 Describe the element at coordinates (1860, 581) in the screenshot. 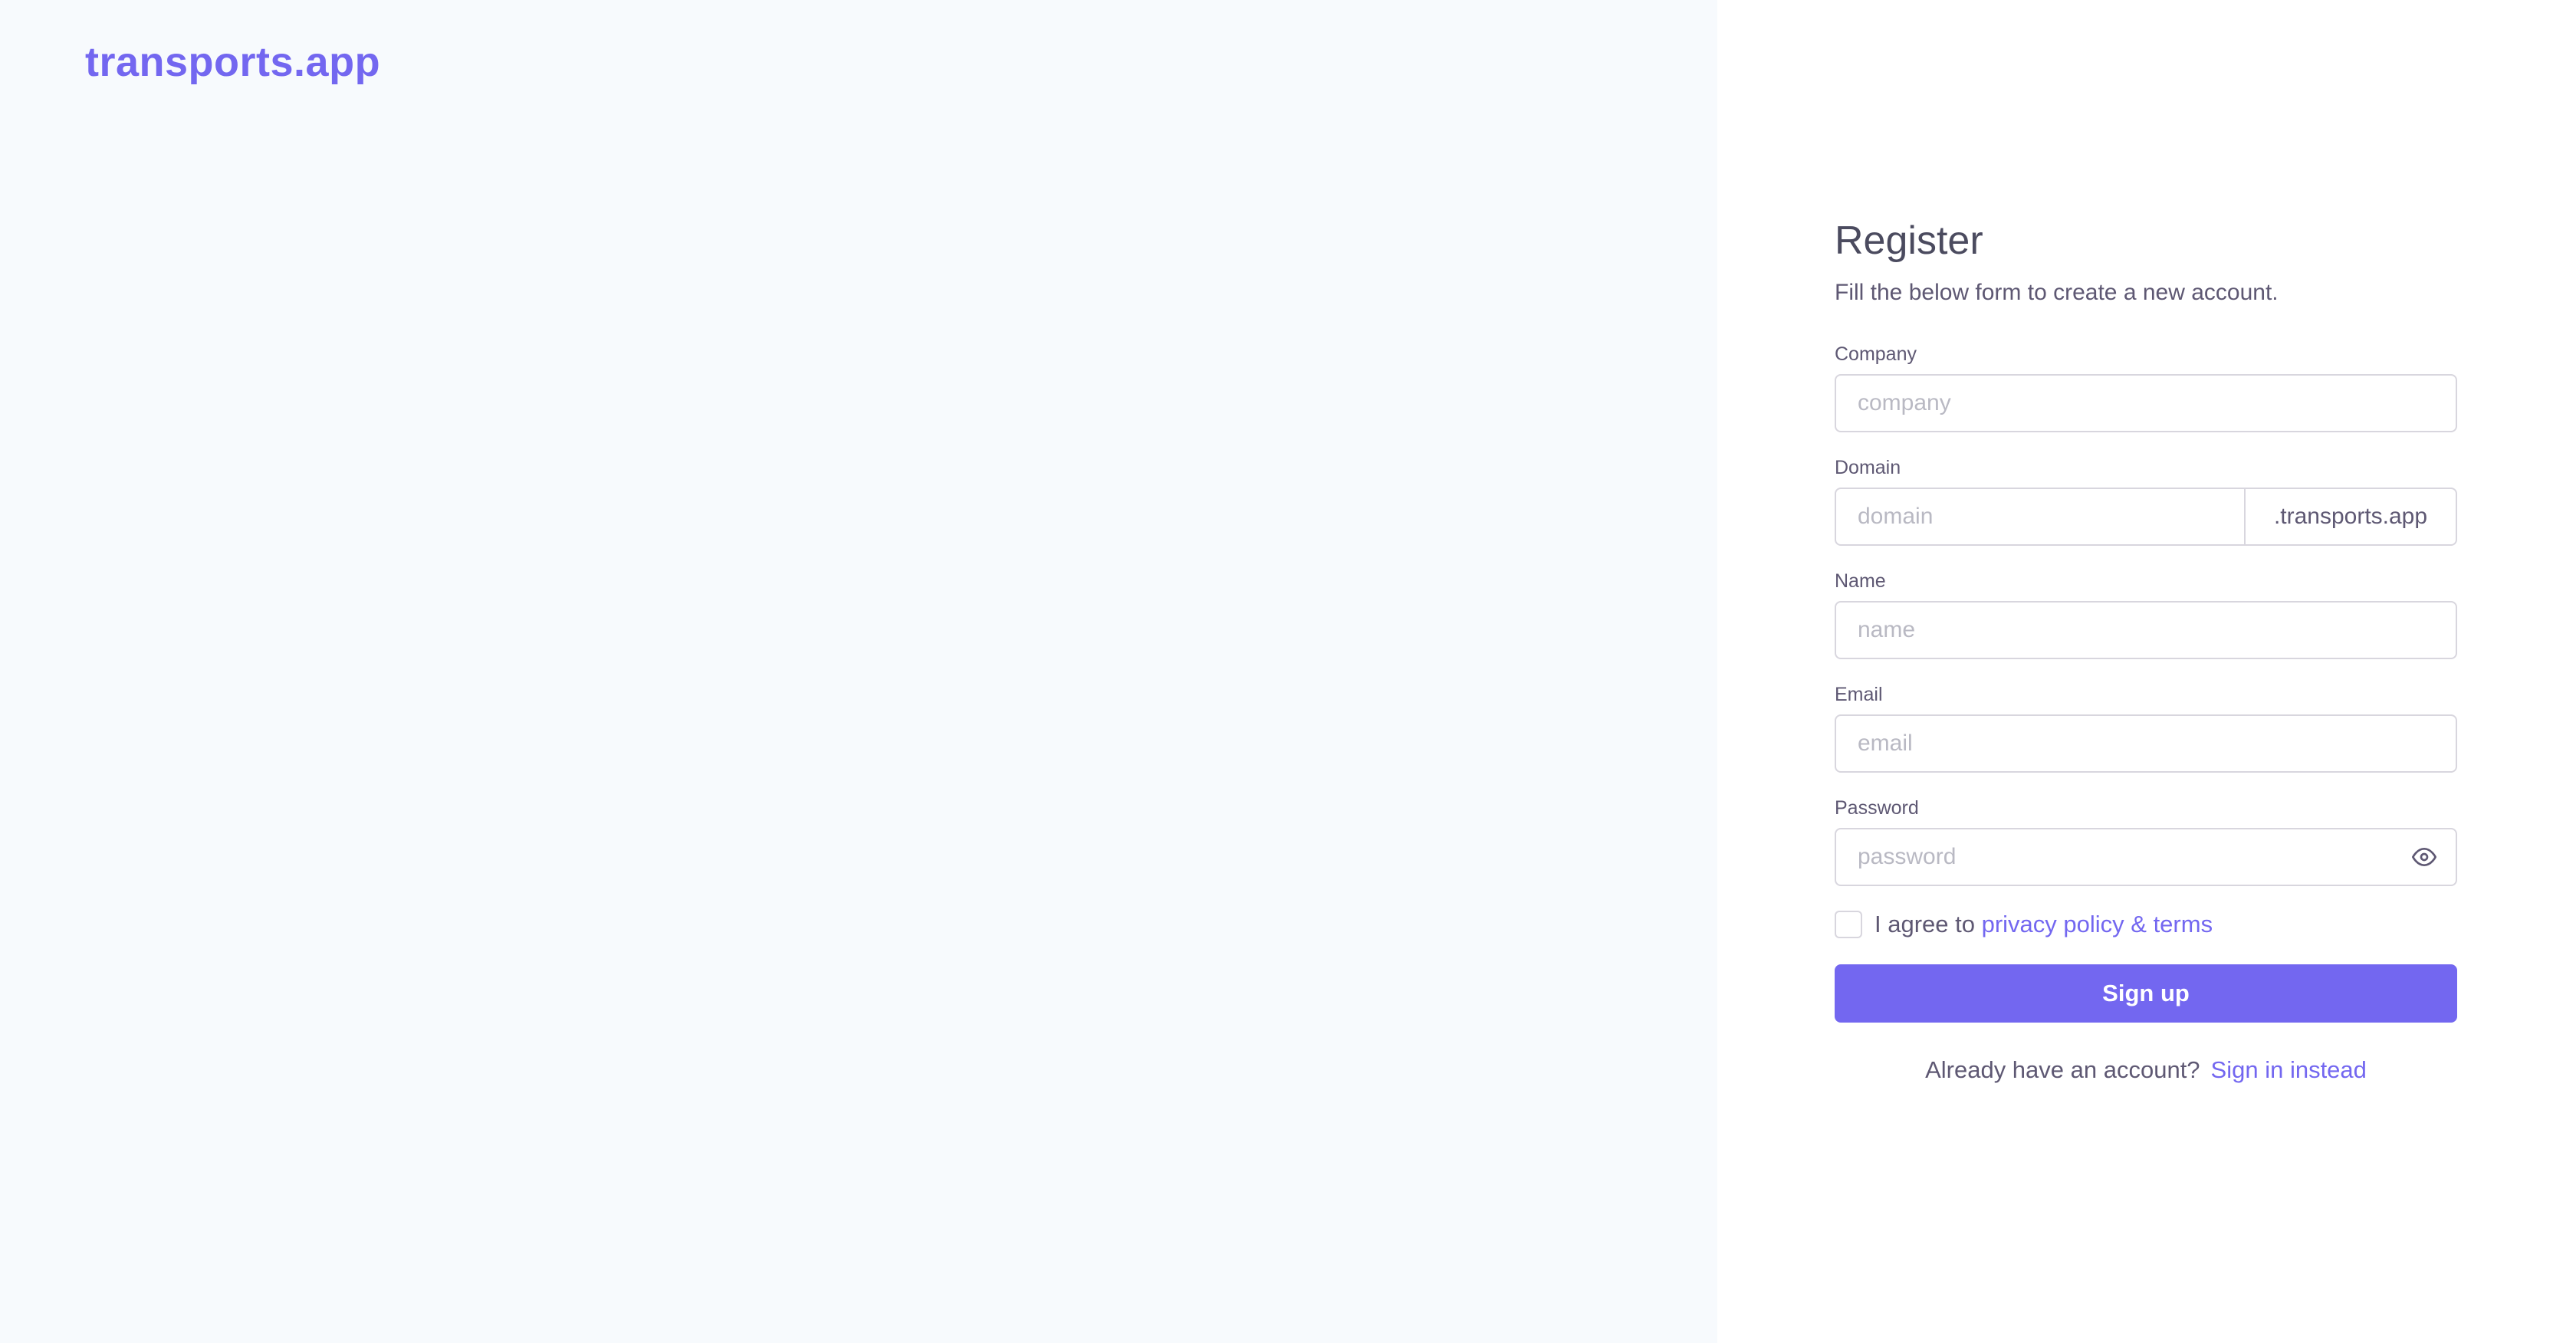

I see `name-label: Name` at that location.